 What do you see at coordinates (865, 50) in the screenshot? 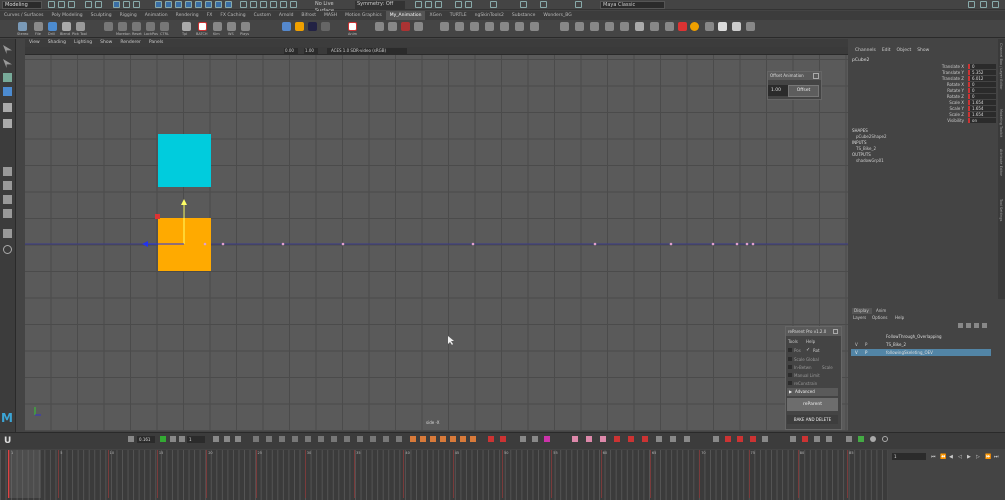
I see `menu-channels: Channels` at bounding box center [865, 50].